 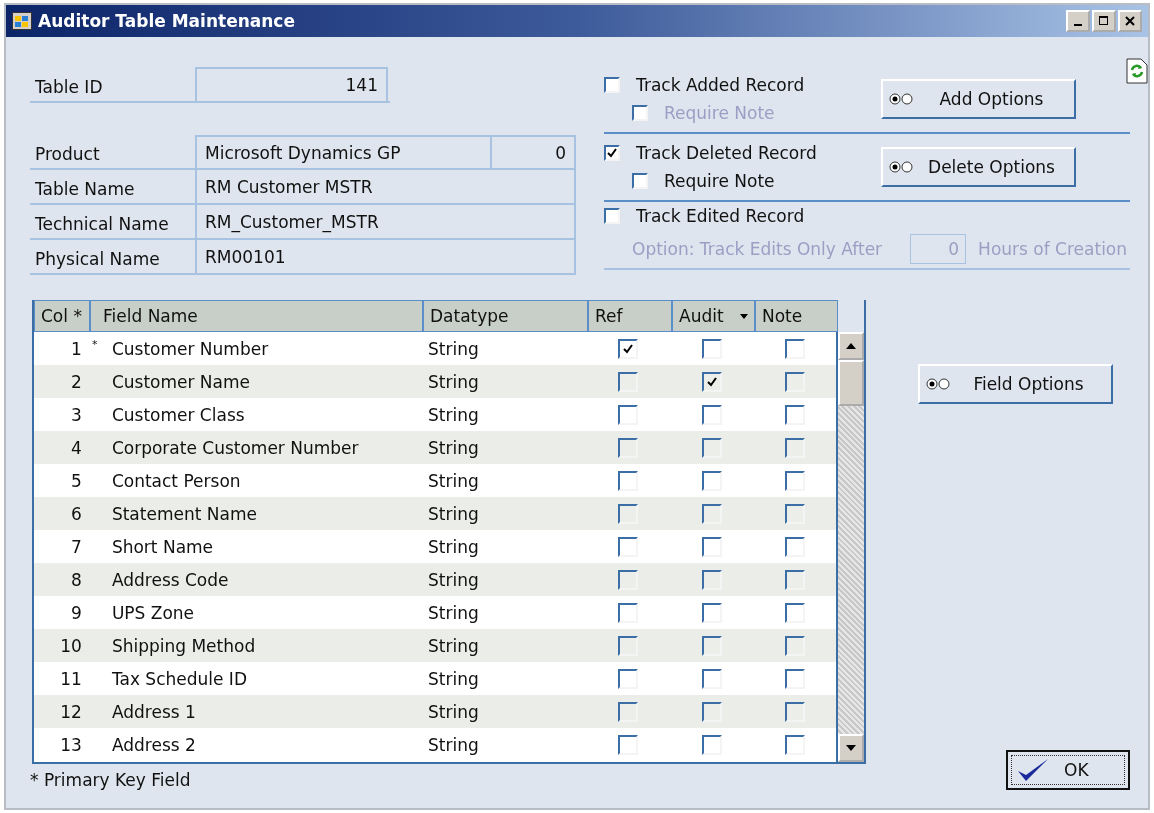 I want to click on scroll-up-icon, so click(x=851, y=346).